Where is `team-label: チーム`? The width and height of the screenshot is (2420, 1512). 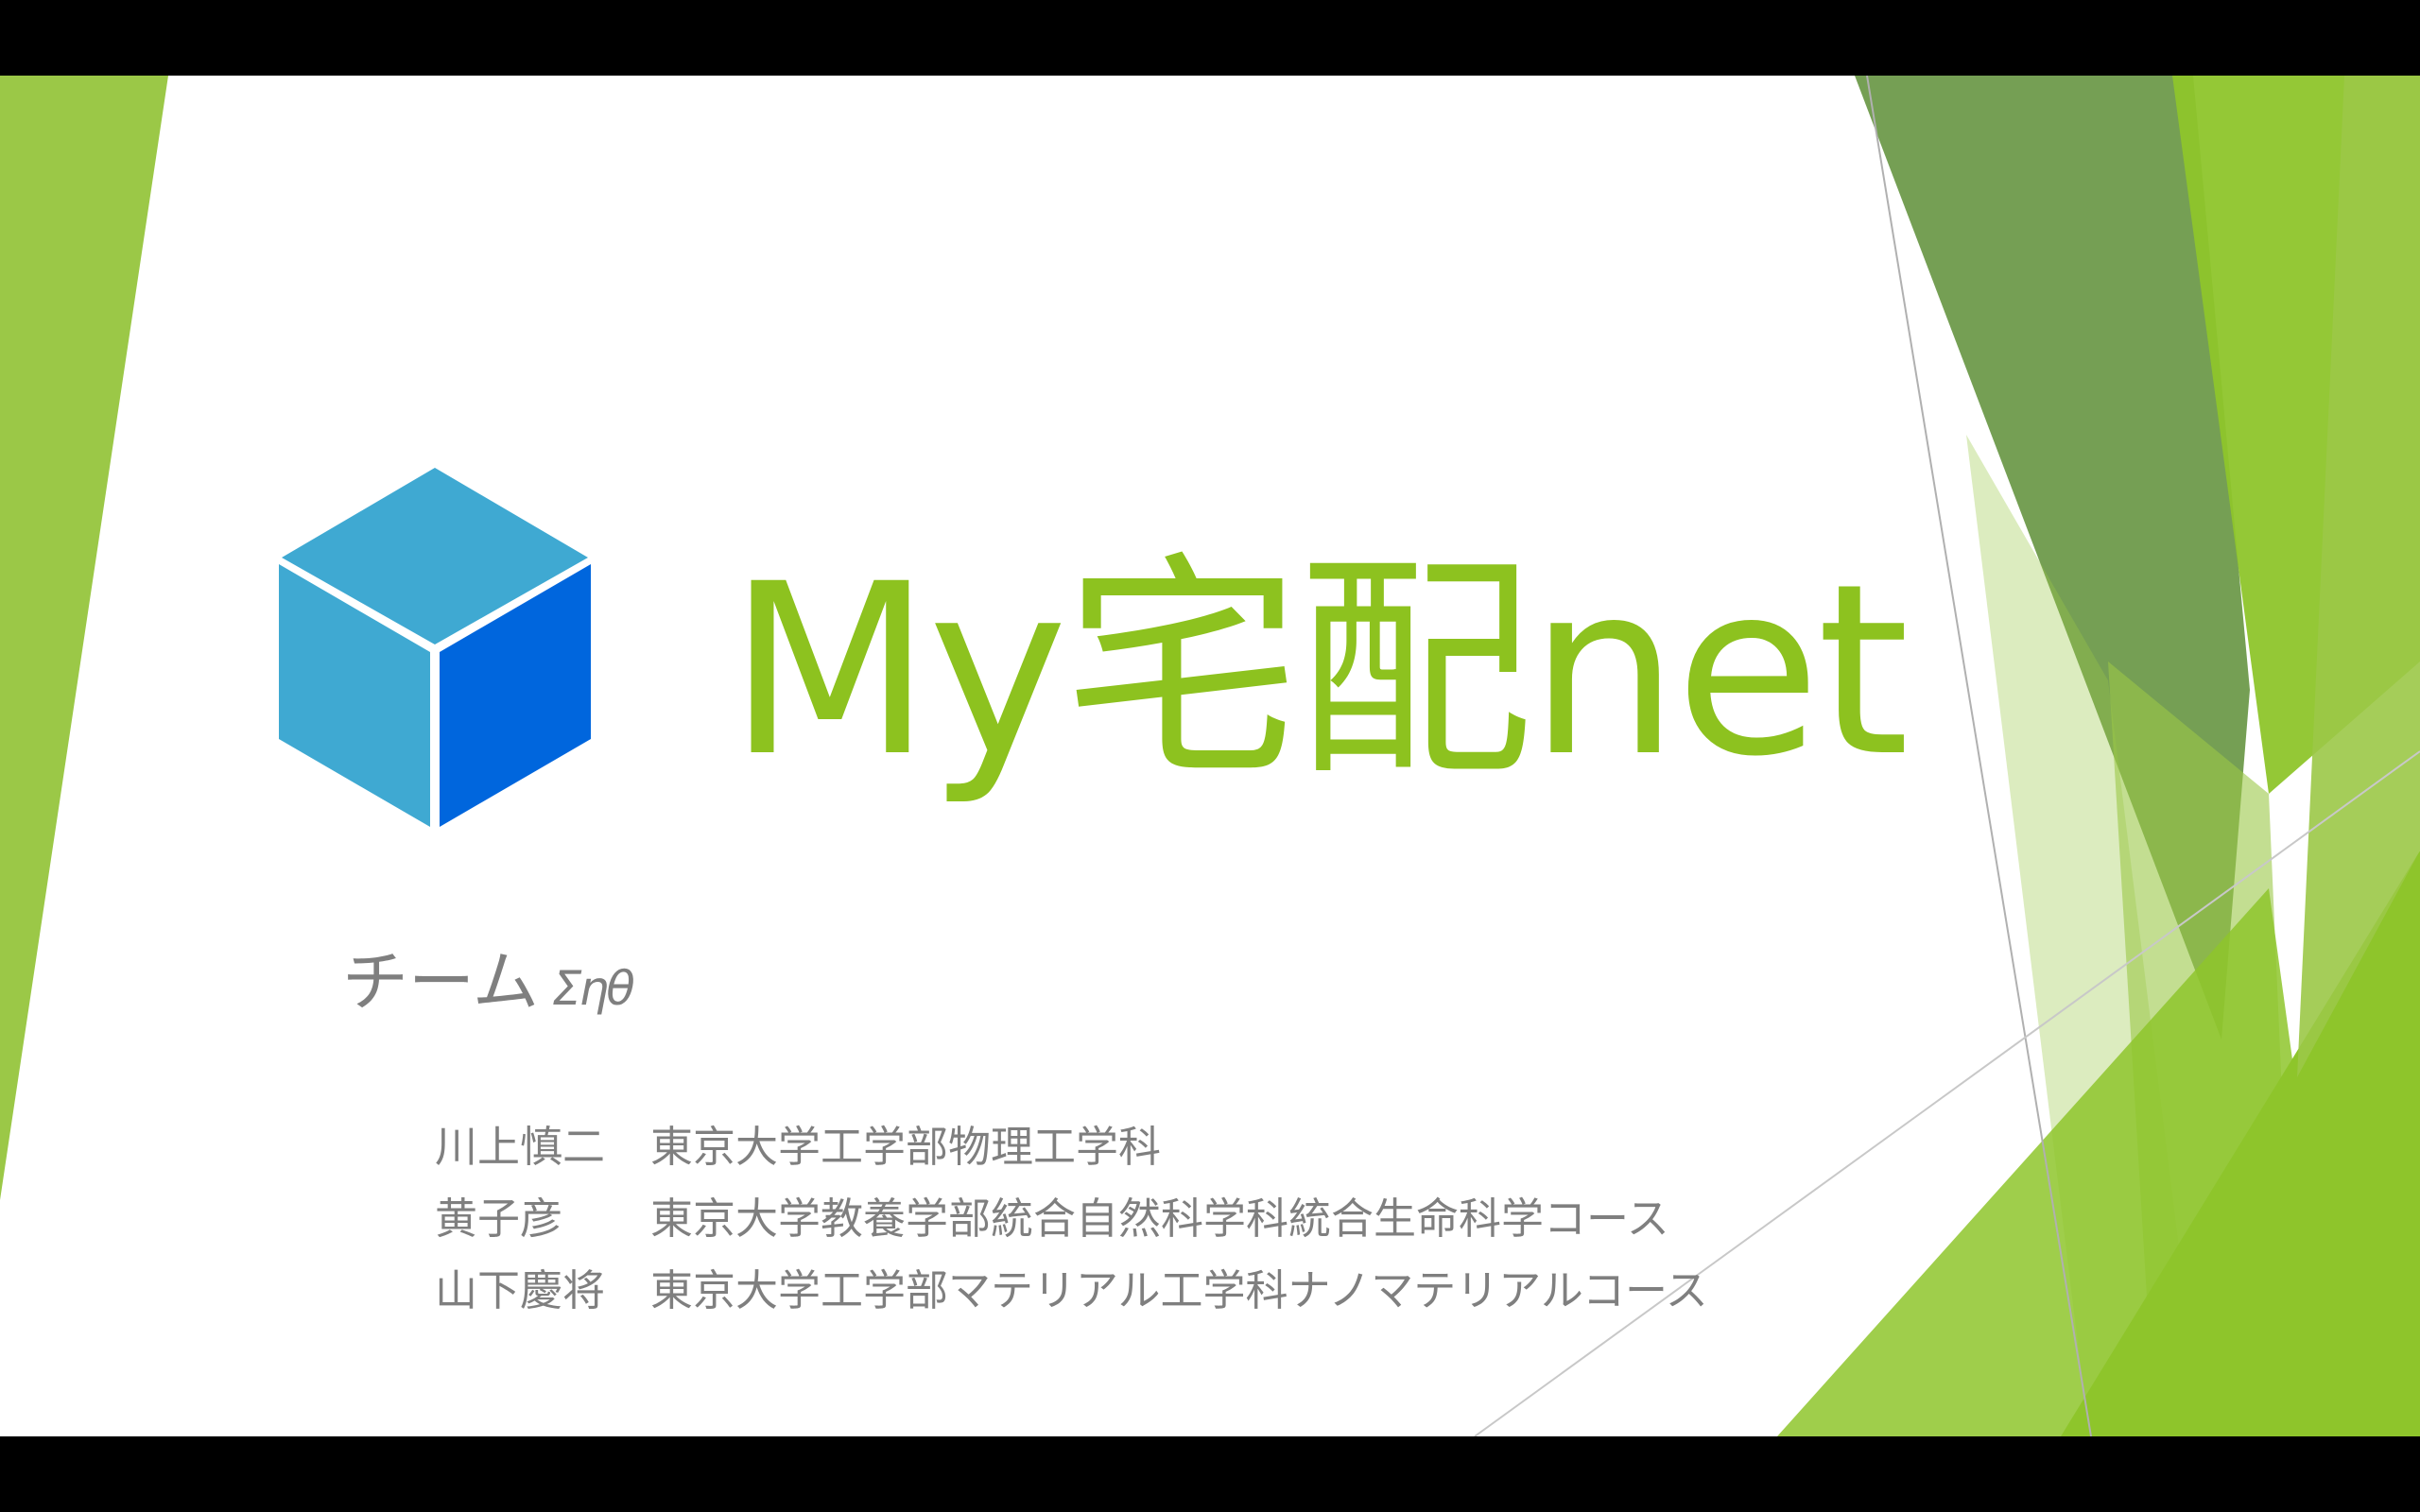 team-label: チーム is located at coordinates (440, 982).